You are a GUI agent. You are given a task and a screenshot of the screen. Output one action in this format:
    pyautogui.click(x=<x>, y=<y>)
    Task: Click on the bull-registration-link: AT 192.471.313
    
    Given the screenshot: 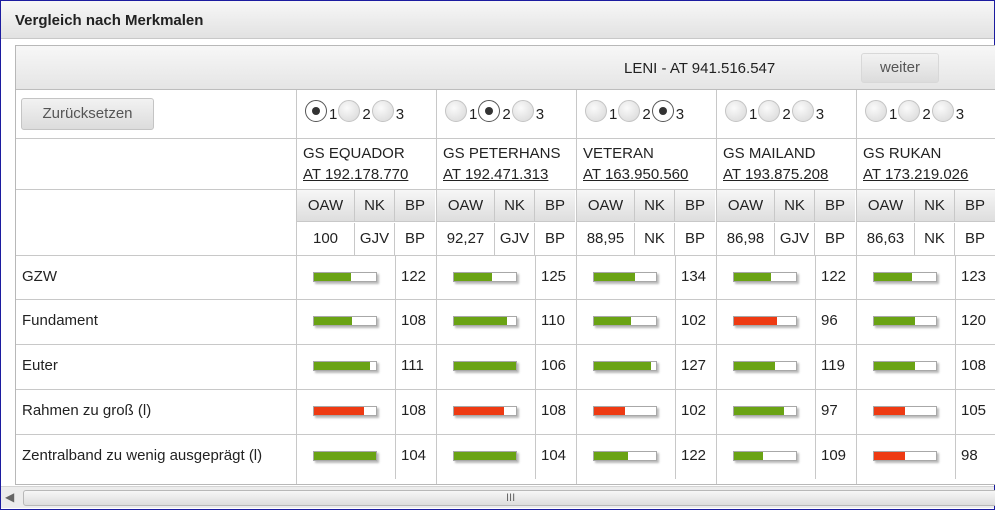 What is the action you would take?
    pyautogui.click(x=495, y=174)
    